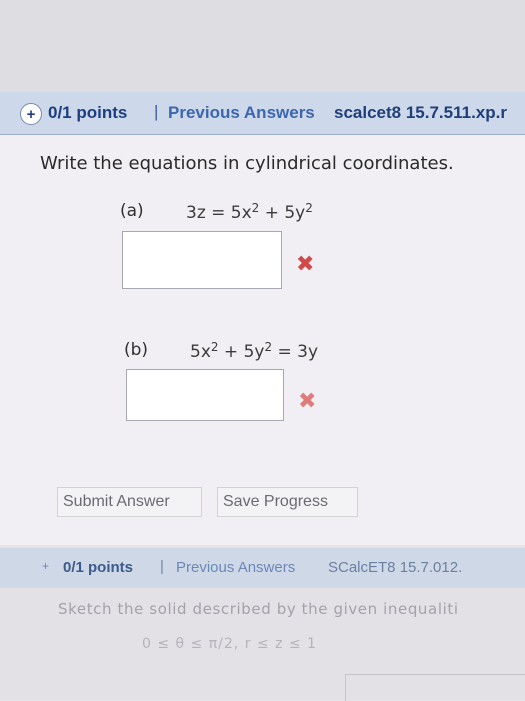  Describe the element at coordinates (254, 351) in the screenshot. I see `part-b-equation: 5x2 + 5y2 = 3y` at that location.